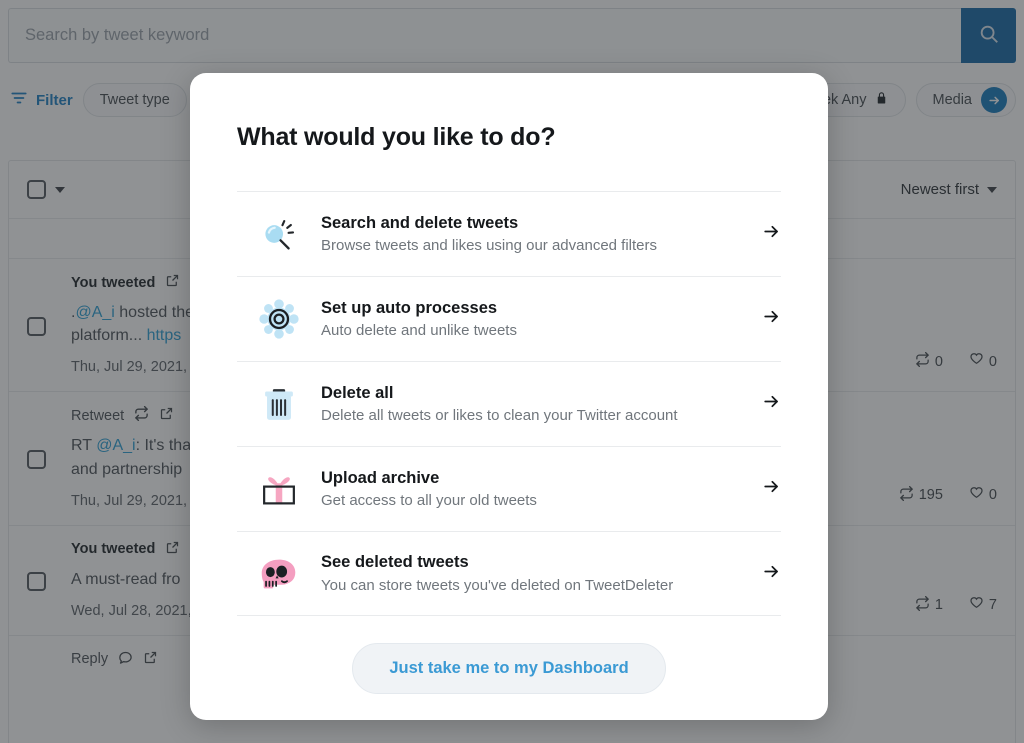  Describe the element at coordinates (420, 222) in the screenshot. I see `option-title: Search and delete tweets` at that location.